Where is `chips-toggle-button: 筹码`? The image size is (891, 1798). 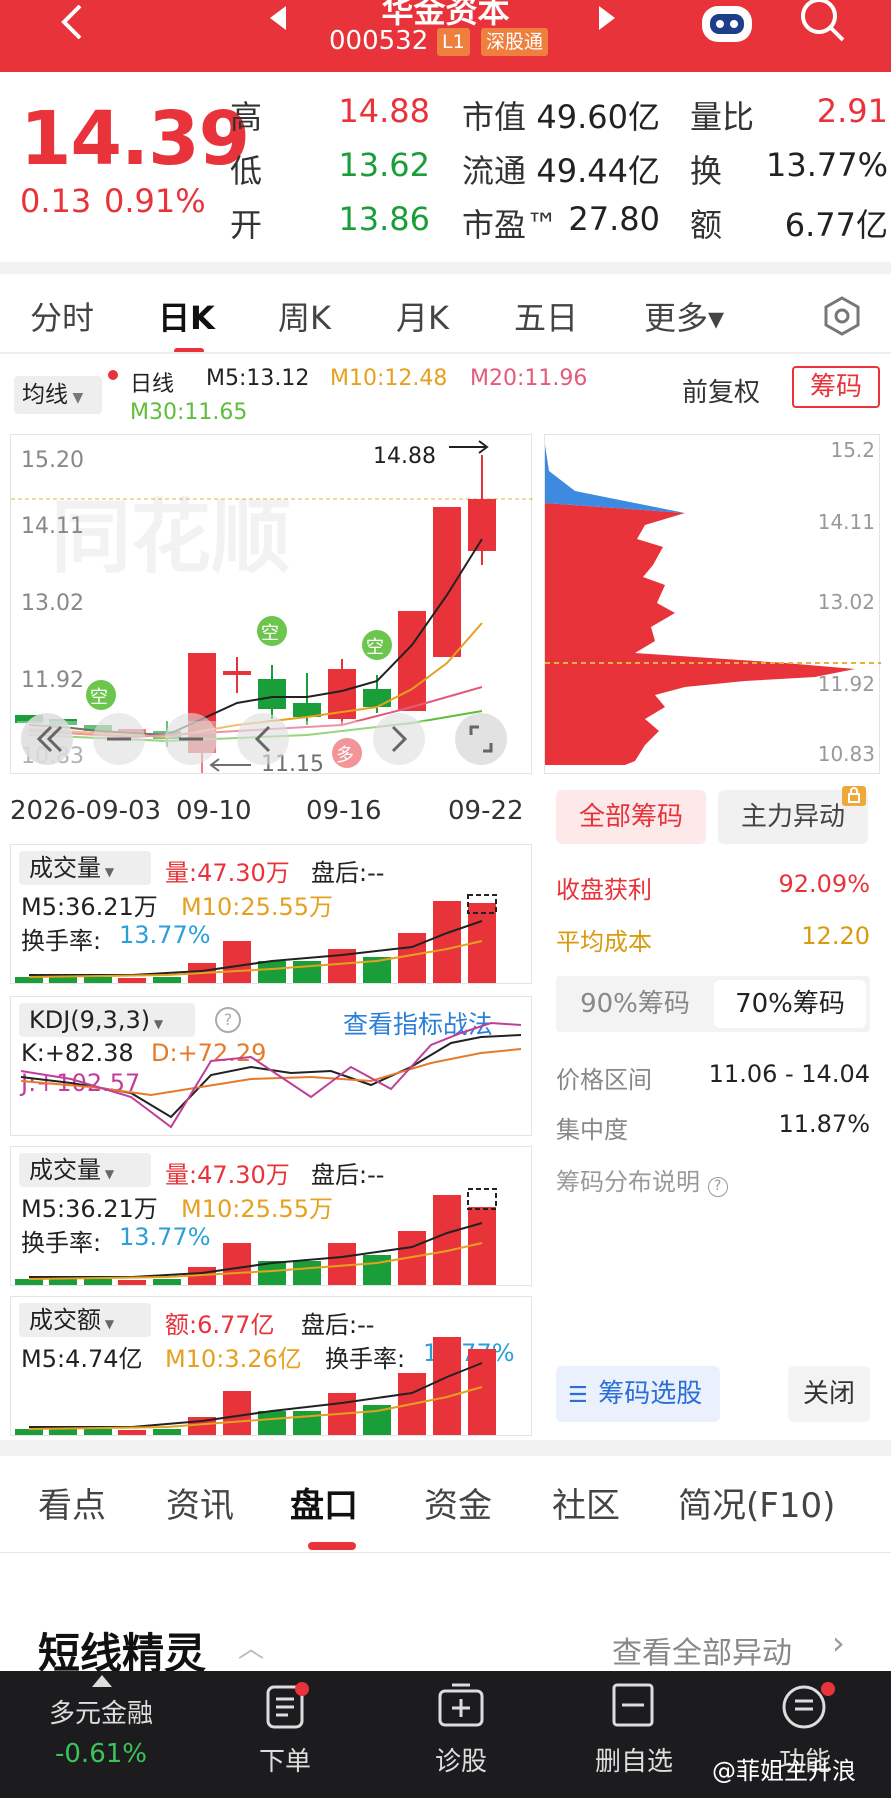
chips-toggle-button: 筹码 is located at coordinates (836, 387).